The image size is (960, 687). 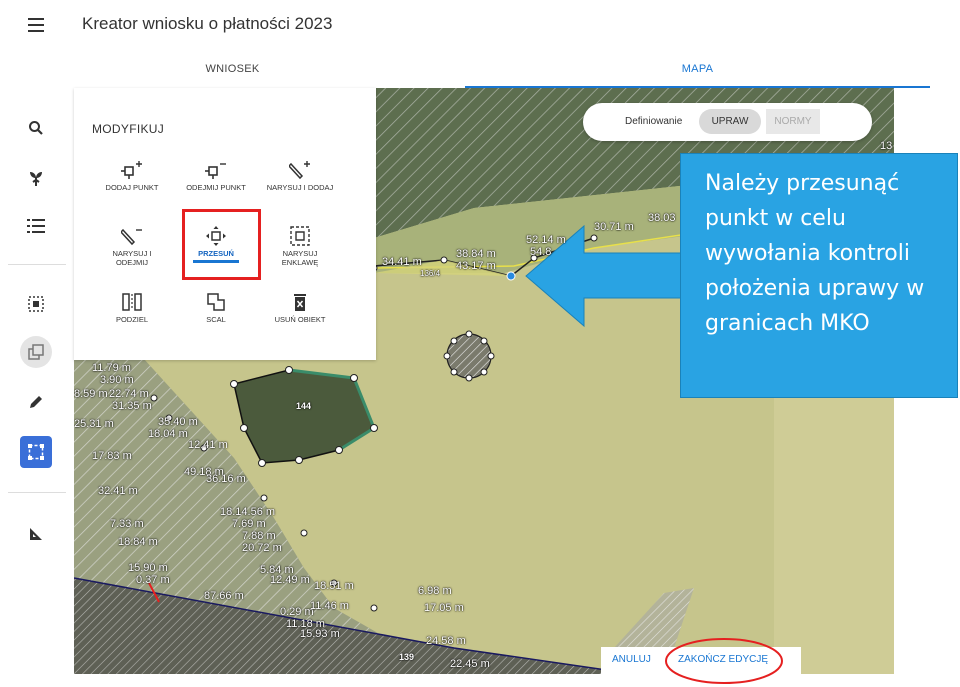 What do you see at coordinates (444, 608) in the screenshot?
I see `measurement-label: 17.05 m` at bounding box center [444, 608].